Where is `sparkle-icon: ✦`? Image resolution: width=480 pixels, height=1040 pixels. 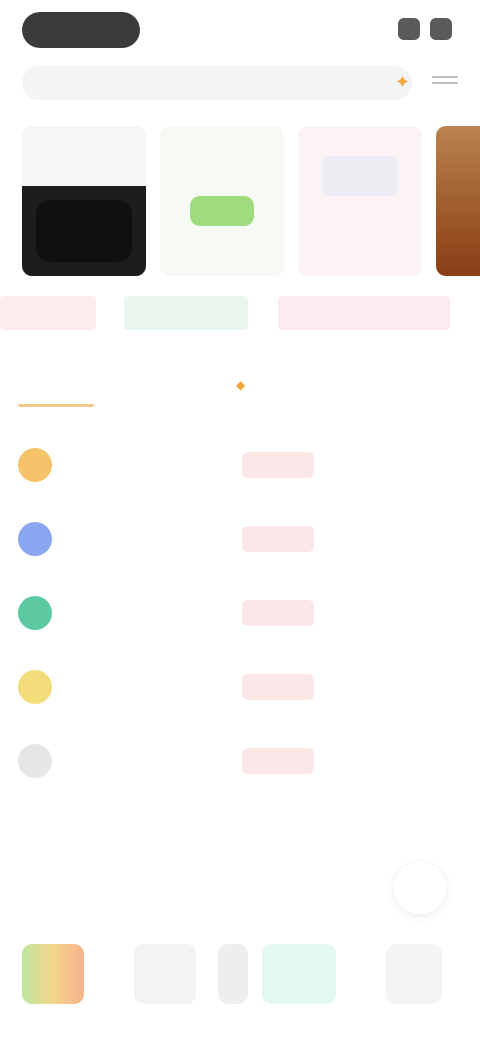 sparkle-icon: ✦ is located at coordinates (402, 82).